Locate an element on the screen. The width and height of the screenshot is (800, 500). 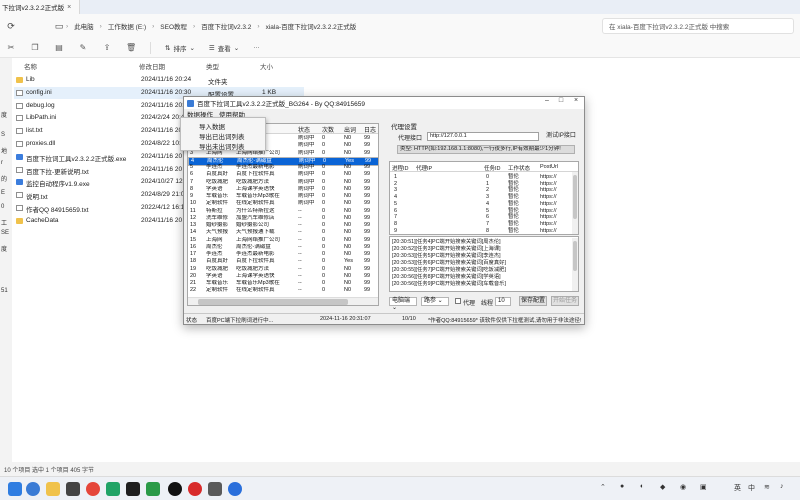
keyword-row: 21 车载音乐 车载音乐Mp3歌在 -- 0 N0 99 is located at coordinates (283, 283).